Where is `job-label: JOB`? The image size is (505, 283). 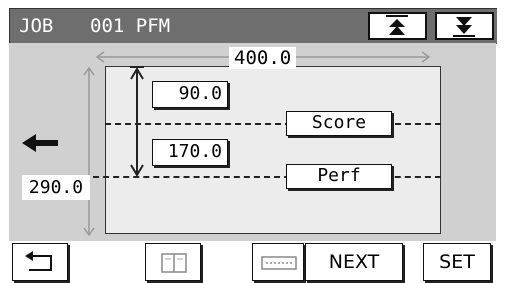
job-label: JOB is located at coordinates (36, 26).